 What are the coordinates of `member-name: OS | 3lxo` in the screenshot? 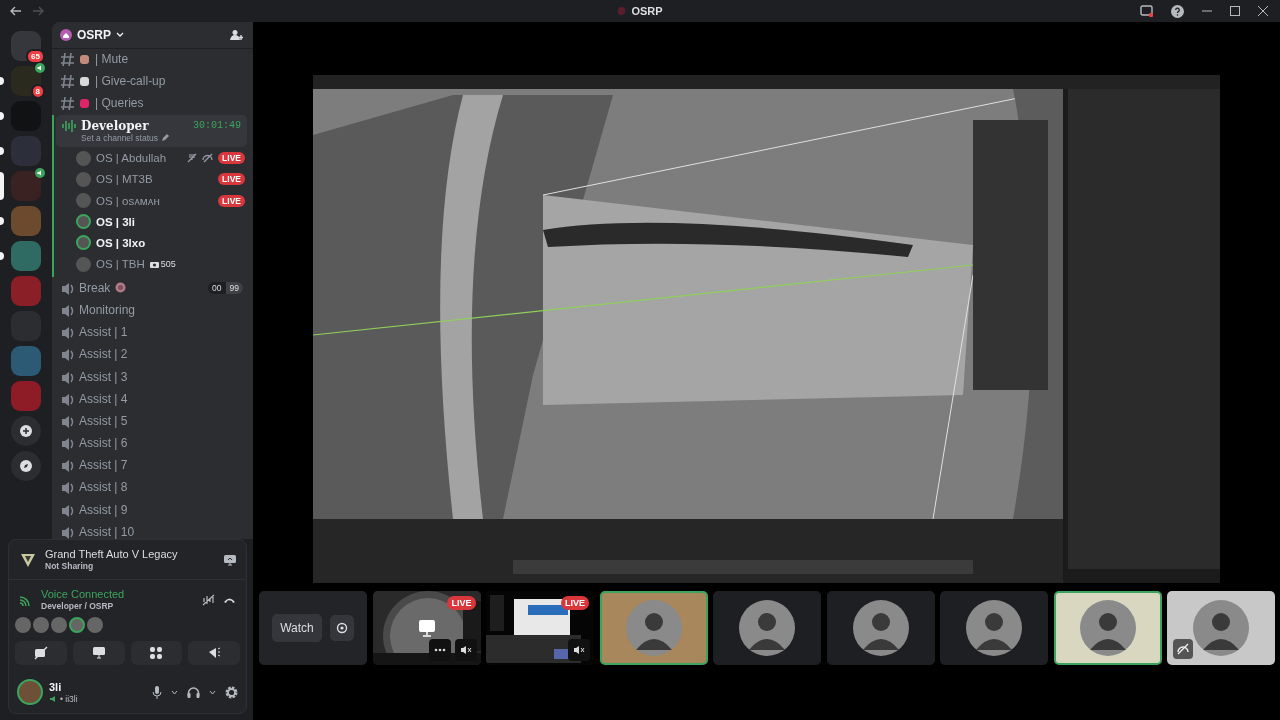 It's located at (121, 242).